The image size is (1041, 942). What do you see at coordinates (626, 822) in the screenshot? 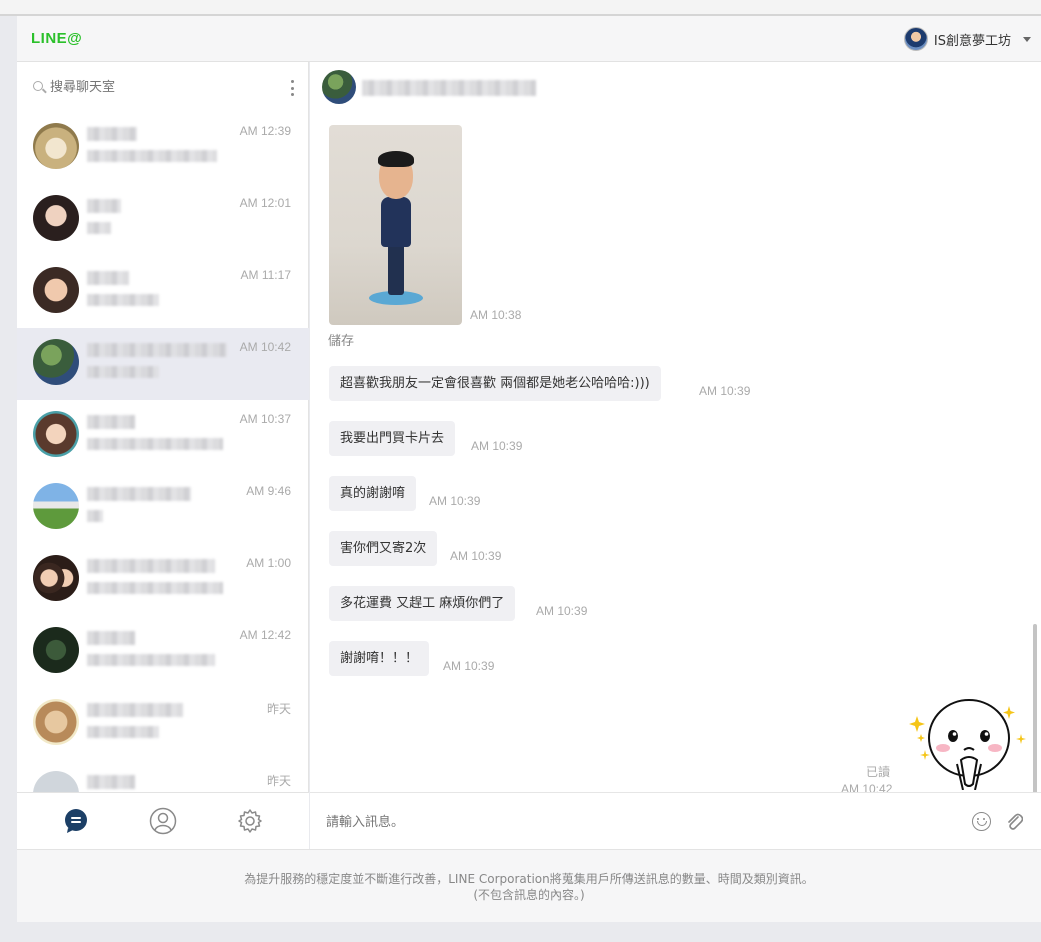
I see `message-input` at bounding box center [626, 822].